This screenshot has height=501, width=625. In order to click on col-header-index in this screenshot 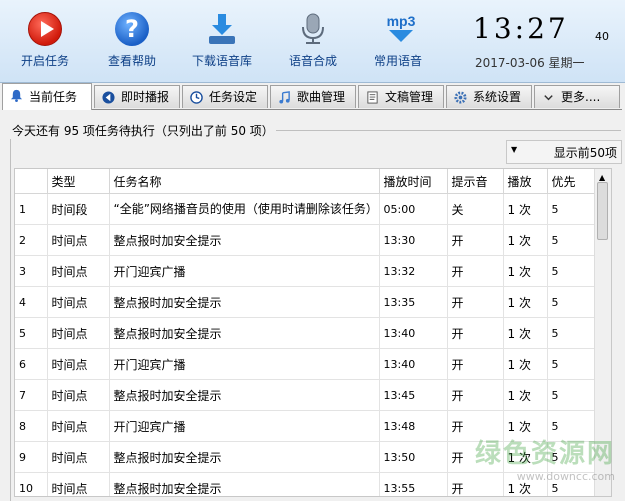, I will do `click(31, 181)`.